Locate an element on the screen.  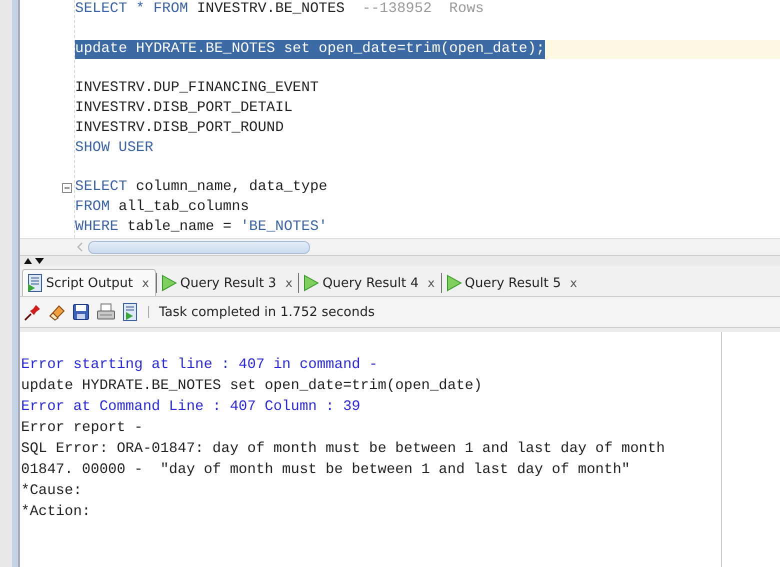
output-line: Error report - is located at coordinates (82, 428).